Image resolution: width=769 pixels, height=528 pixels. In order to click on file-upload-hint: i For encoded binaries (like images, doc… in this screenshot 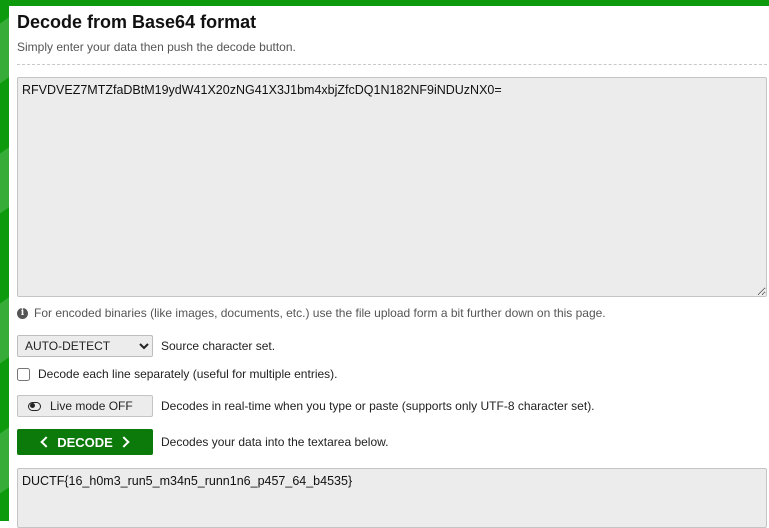, I will do `click(311, 313)`.